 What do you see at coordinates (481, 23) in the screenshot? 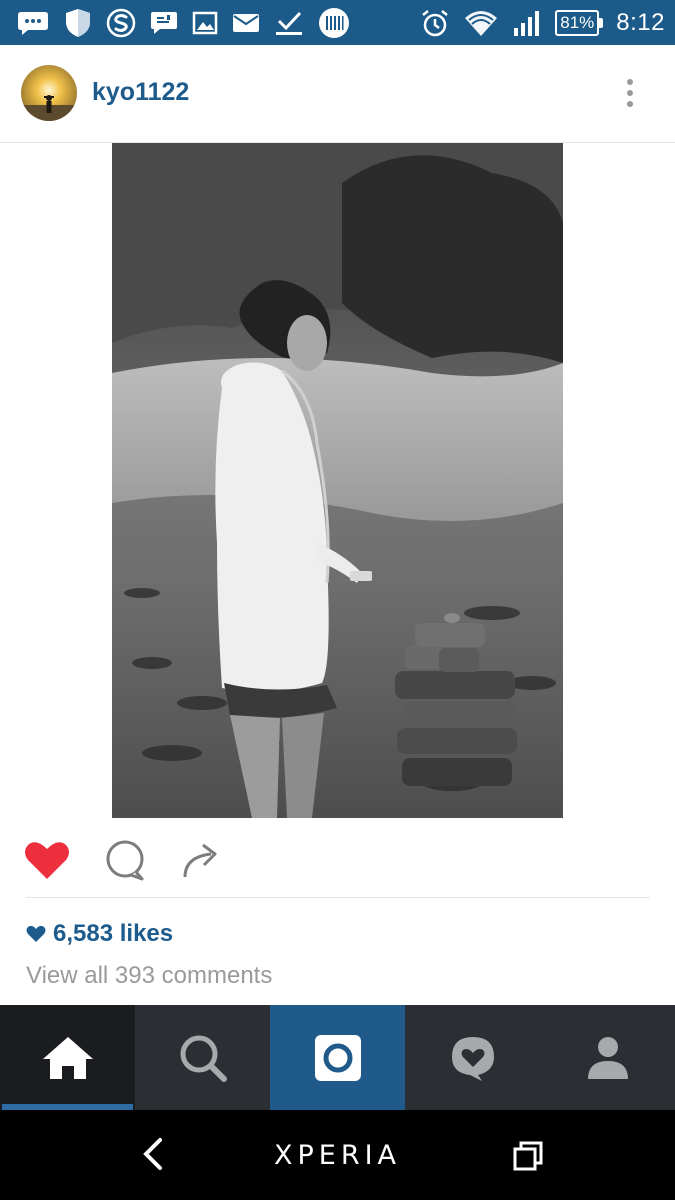
I see `wifi-icon` at bounding box center [481, 23].